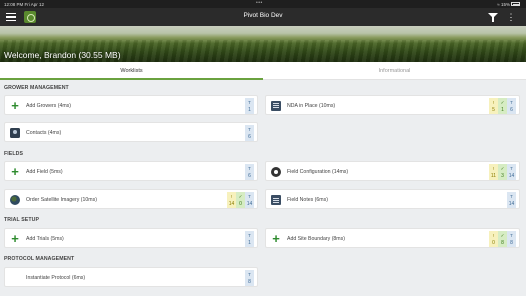 The height and width of the screenshot is (296, 526). I want to click on card-label: Field Notes (6ms), so click(307, 199).